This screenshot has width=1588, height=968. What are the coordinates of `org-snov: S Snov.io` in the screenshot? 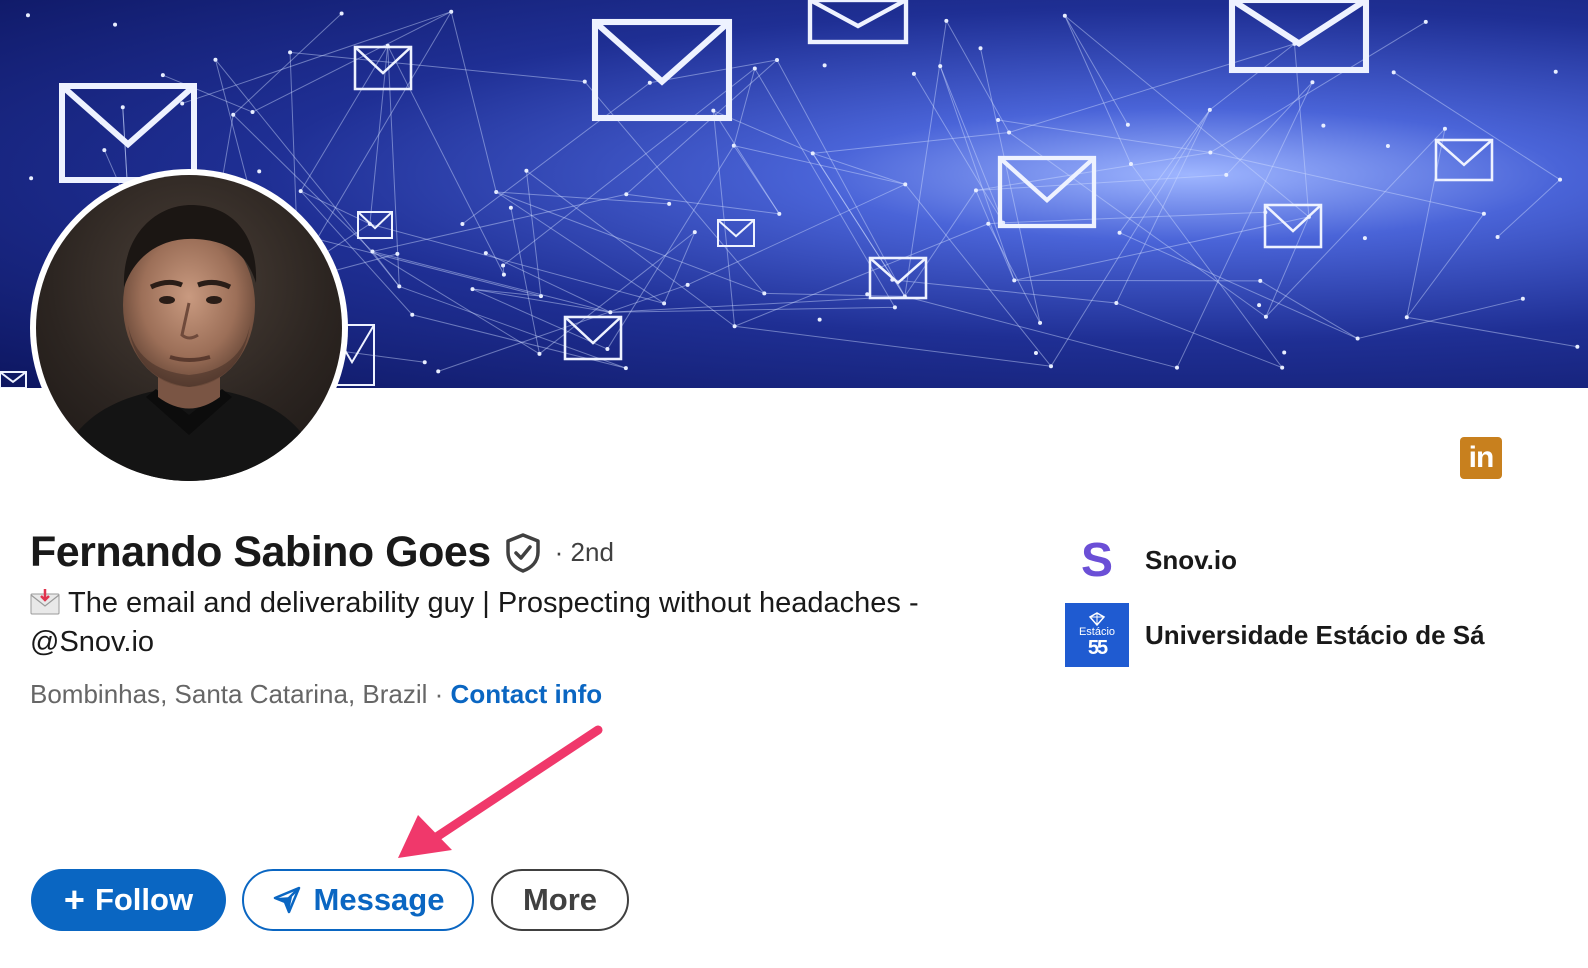 It's located at (1151, 560).